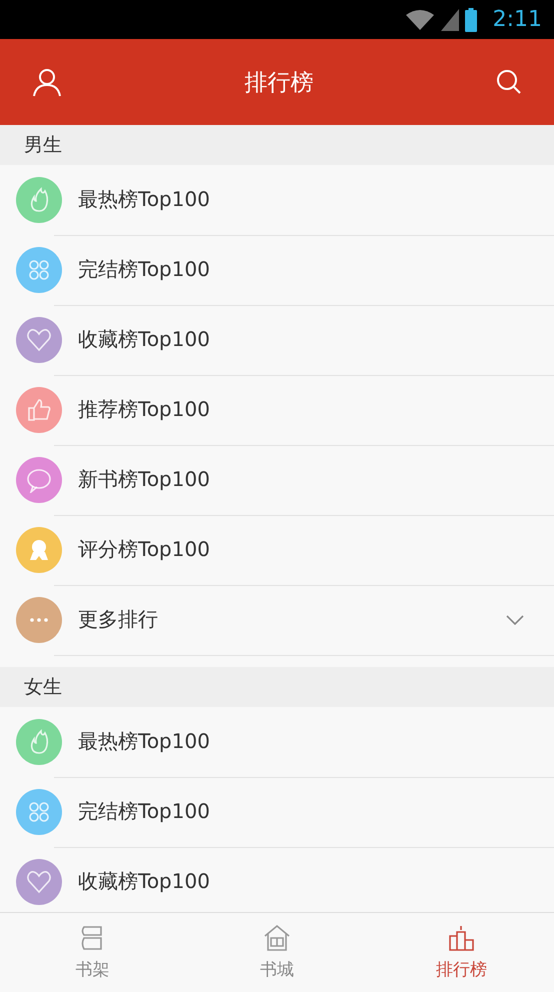 The width and height of the screenshot is (554, 992). What do you see at coordinates (470, 20) in the screenshot?
I see `battery-icon` at bounding box center [470, 20].